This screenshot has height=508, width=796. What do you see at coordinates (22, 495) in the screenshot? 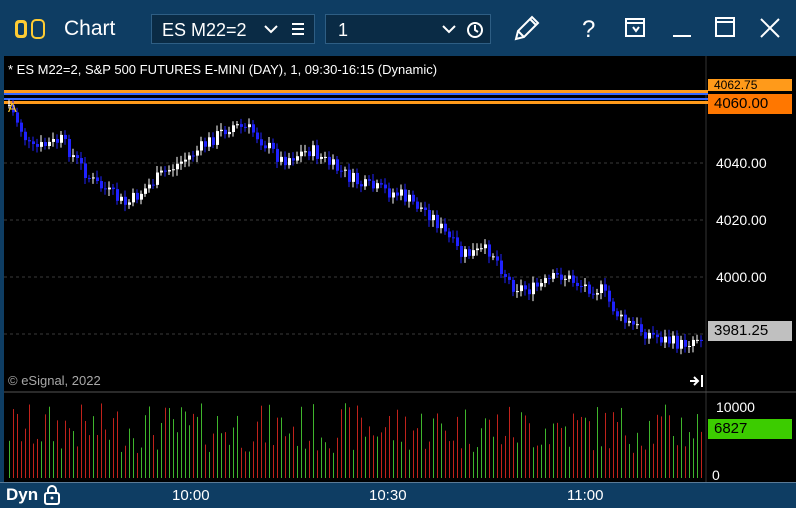
I see `dynamic-label: Dyn` at bounding box center [22, 495].